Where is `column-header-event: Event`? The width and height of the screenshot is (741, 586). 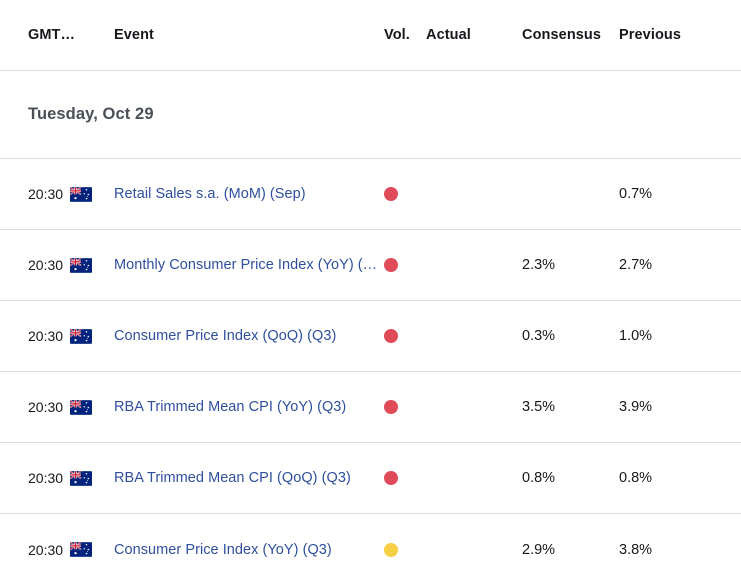
column-header-event: Event is located at coordinates (240, 35).